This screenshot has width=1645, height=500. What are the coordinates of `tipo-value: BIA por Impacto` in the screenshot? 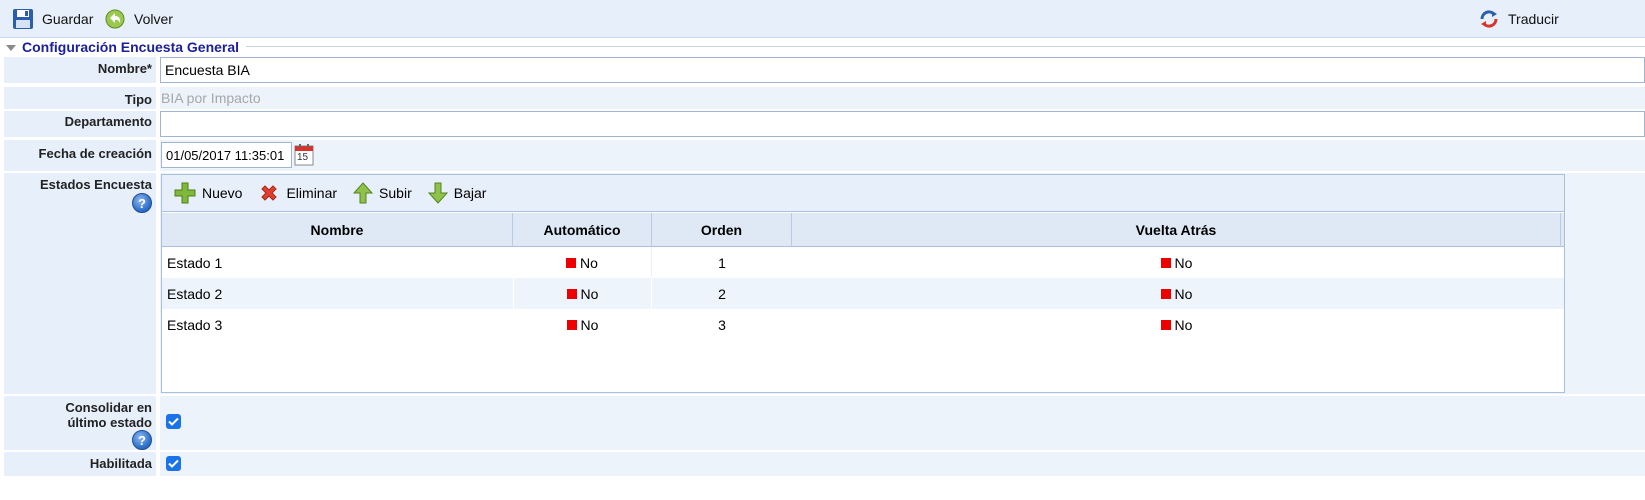 It's located at (211, 98).